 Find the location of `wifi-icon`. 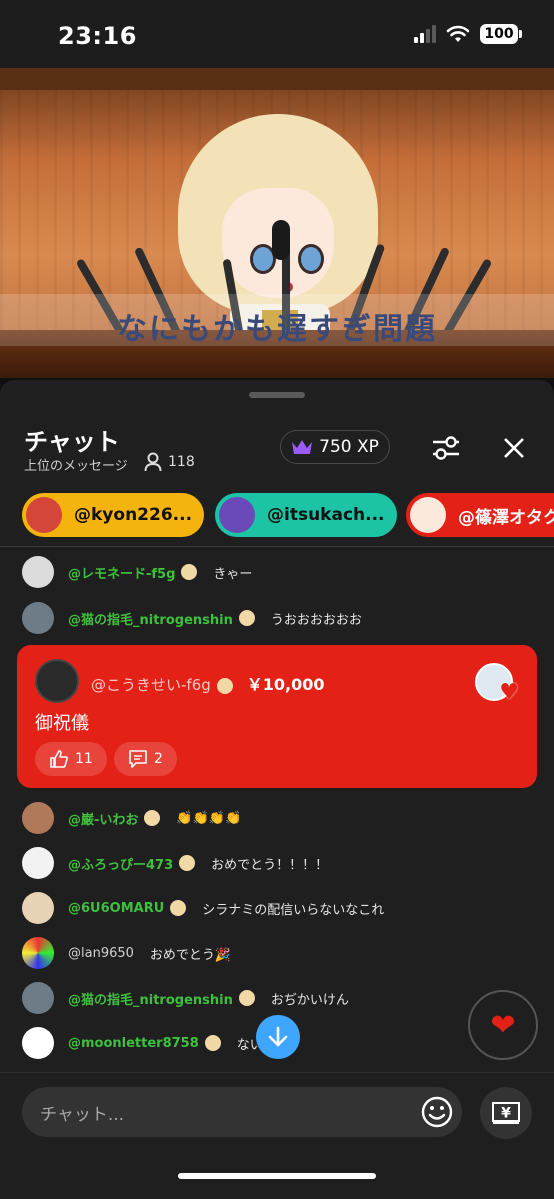

wifi-icon is located at coordinates (458, 33).